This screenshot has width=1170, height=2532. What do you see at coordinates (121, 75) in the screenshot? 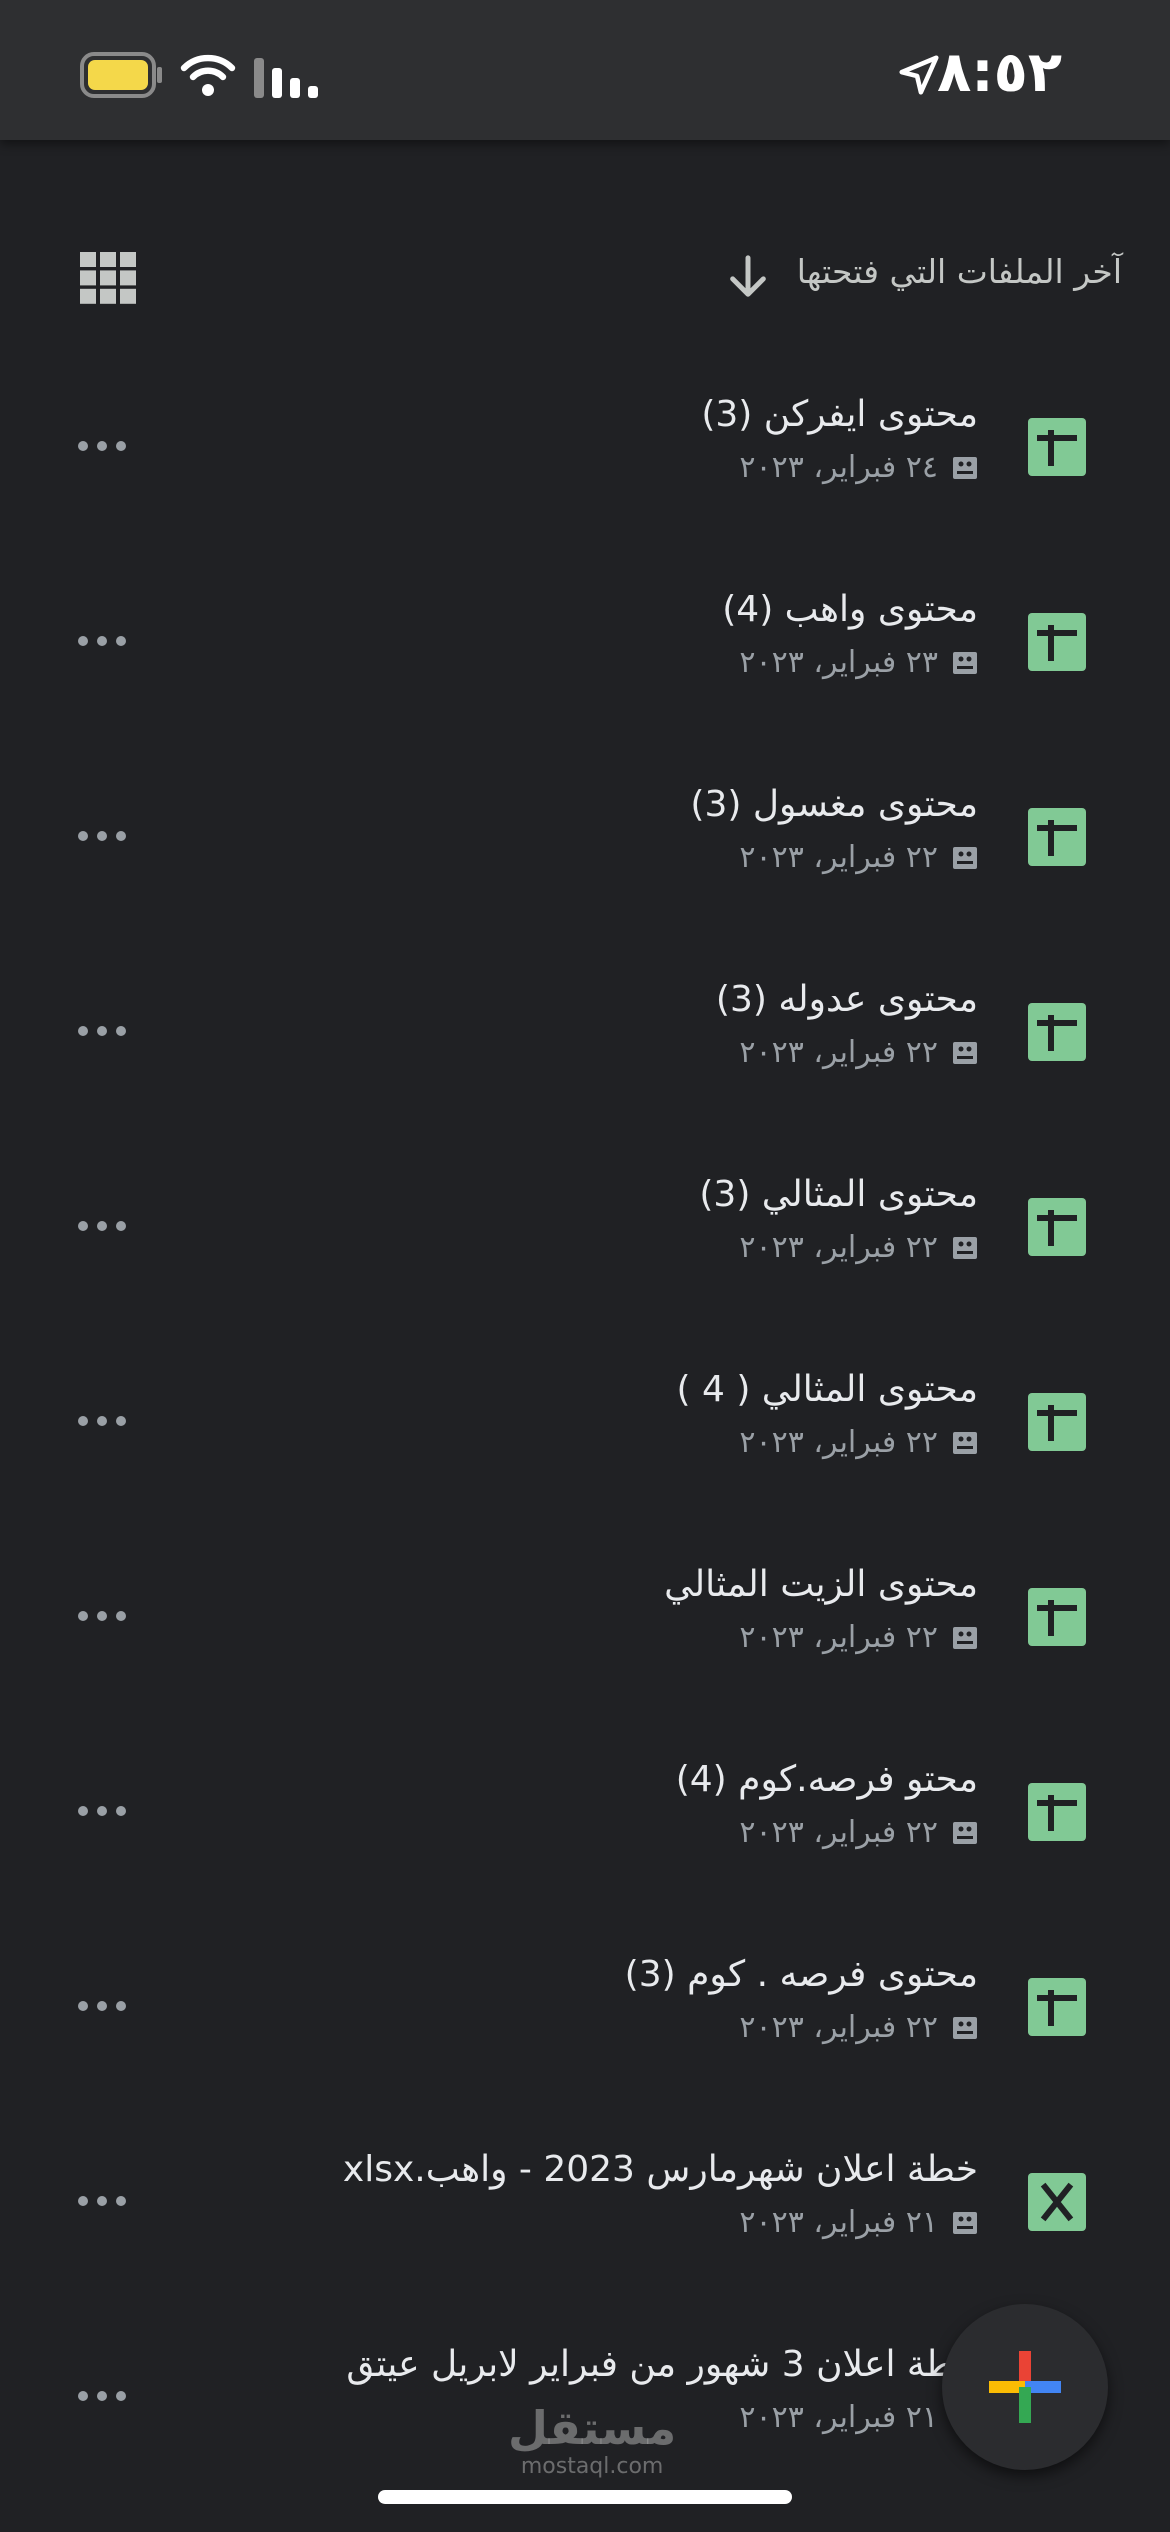
I see `battery-icon` at bounding box center [121, 75].